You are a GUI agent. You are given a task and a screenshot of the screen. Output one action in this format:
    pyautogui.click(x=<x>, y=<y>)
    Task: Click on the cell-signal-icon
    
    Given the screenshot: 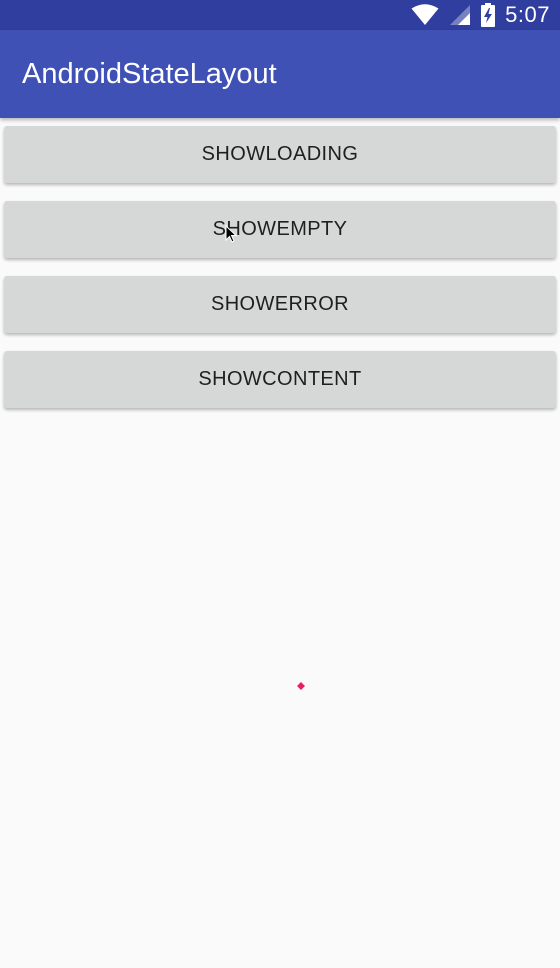 What is the action you would take?
    pyautogui.click(x=460, y=15)
    